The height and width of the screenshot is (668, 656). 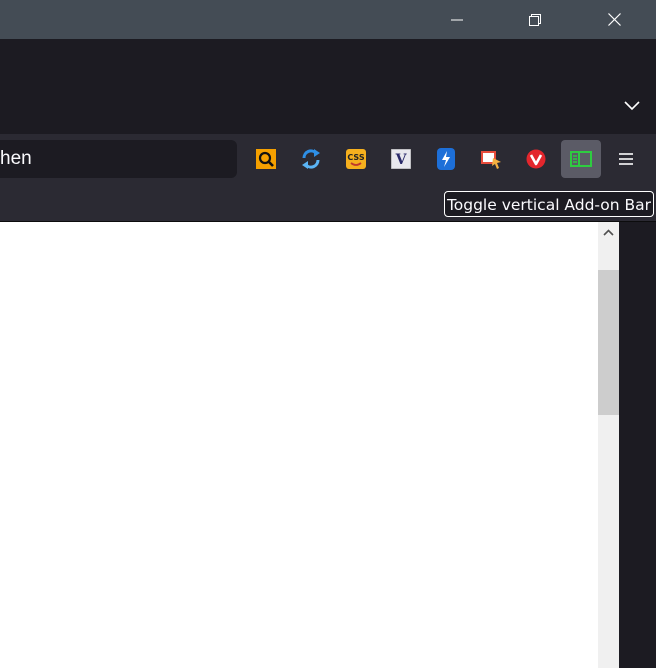 I want to click on minimize-button, so click(x=457, y=19).